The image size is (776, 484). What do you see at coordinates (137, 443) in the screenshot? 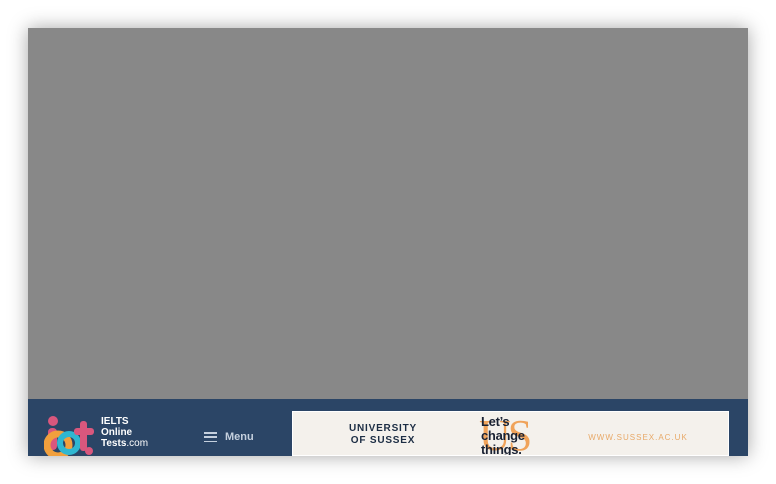
I see `logo-line-3-suffix: .com` at bounding box center [137, 443].